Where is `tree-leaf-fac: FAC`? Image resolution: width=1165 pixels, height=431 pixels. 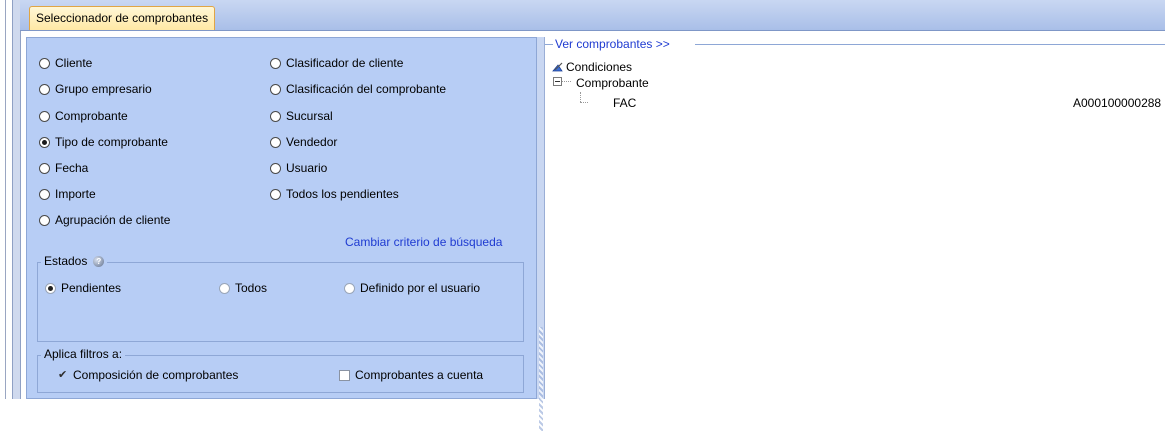 tree-leaf-fac: FAC is located at coordinates (624, 103).